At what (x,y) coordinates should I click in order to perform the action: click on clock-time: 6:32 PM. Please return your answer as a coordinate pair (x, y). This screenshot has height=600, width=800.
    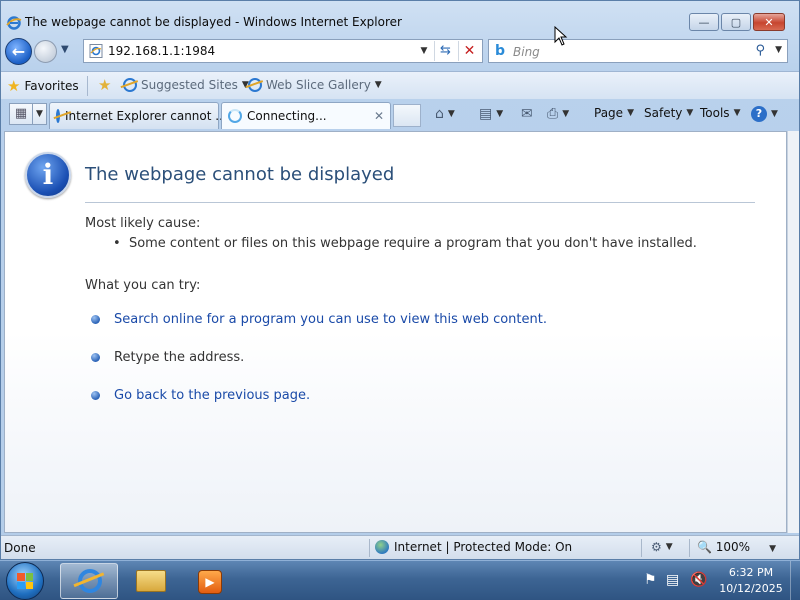
    Looking at the image, I should click on (751, 572).